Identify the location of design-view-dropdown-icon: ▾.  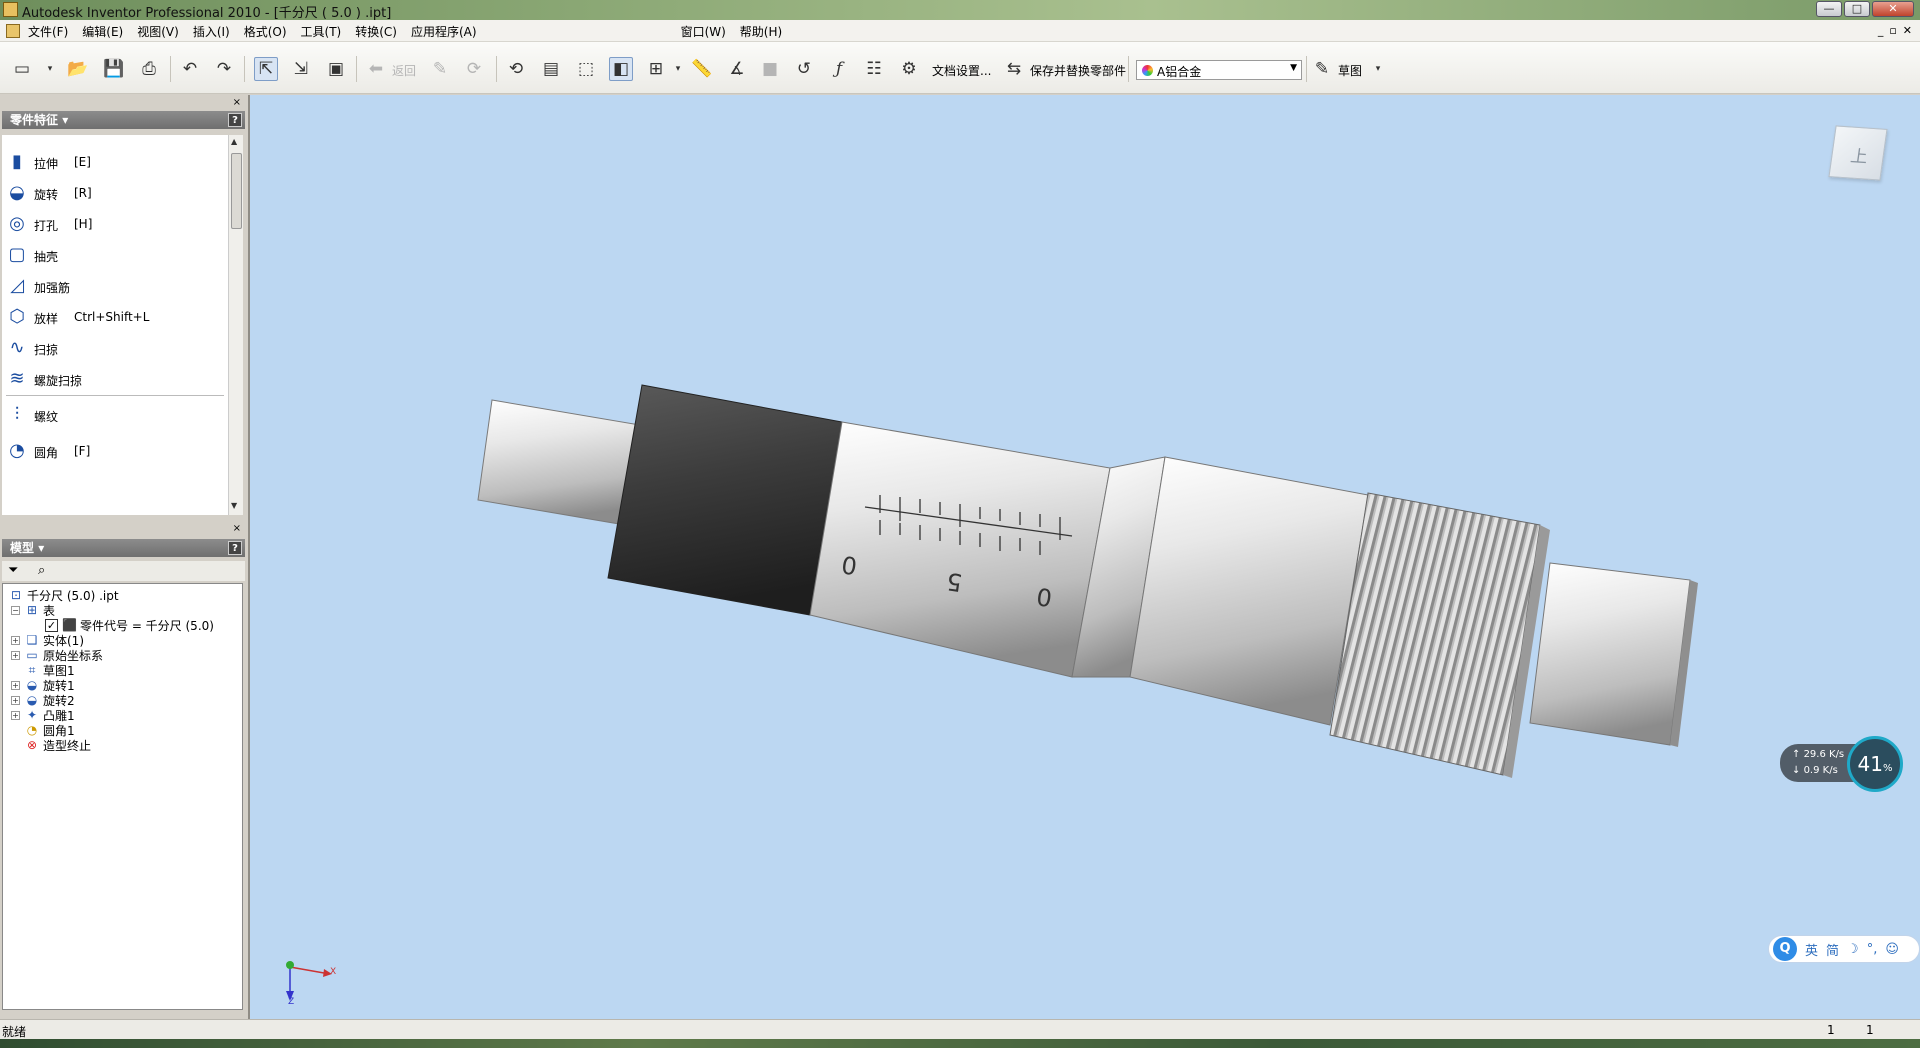
(678, 69).